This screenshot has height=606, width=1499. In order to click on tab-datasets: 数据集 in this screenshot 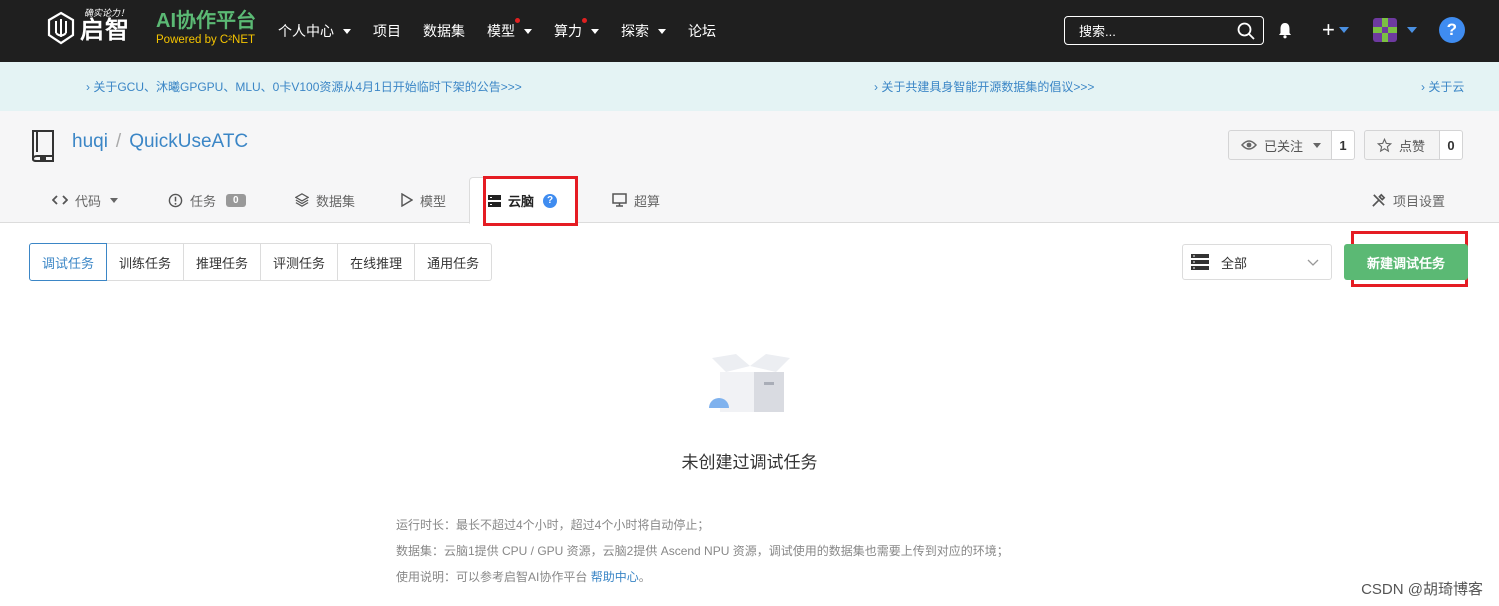, I will do `click(325, 200)`.